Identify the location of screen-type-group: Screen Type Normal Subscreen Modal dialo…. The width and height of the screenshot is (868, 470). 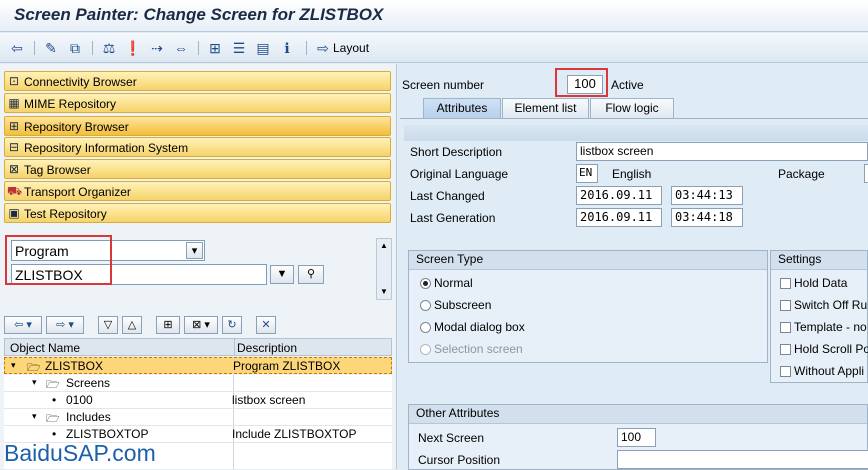
(588, 306).